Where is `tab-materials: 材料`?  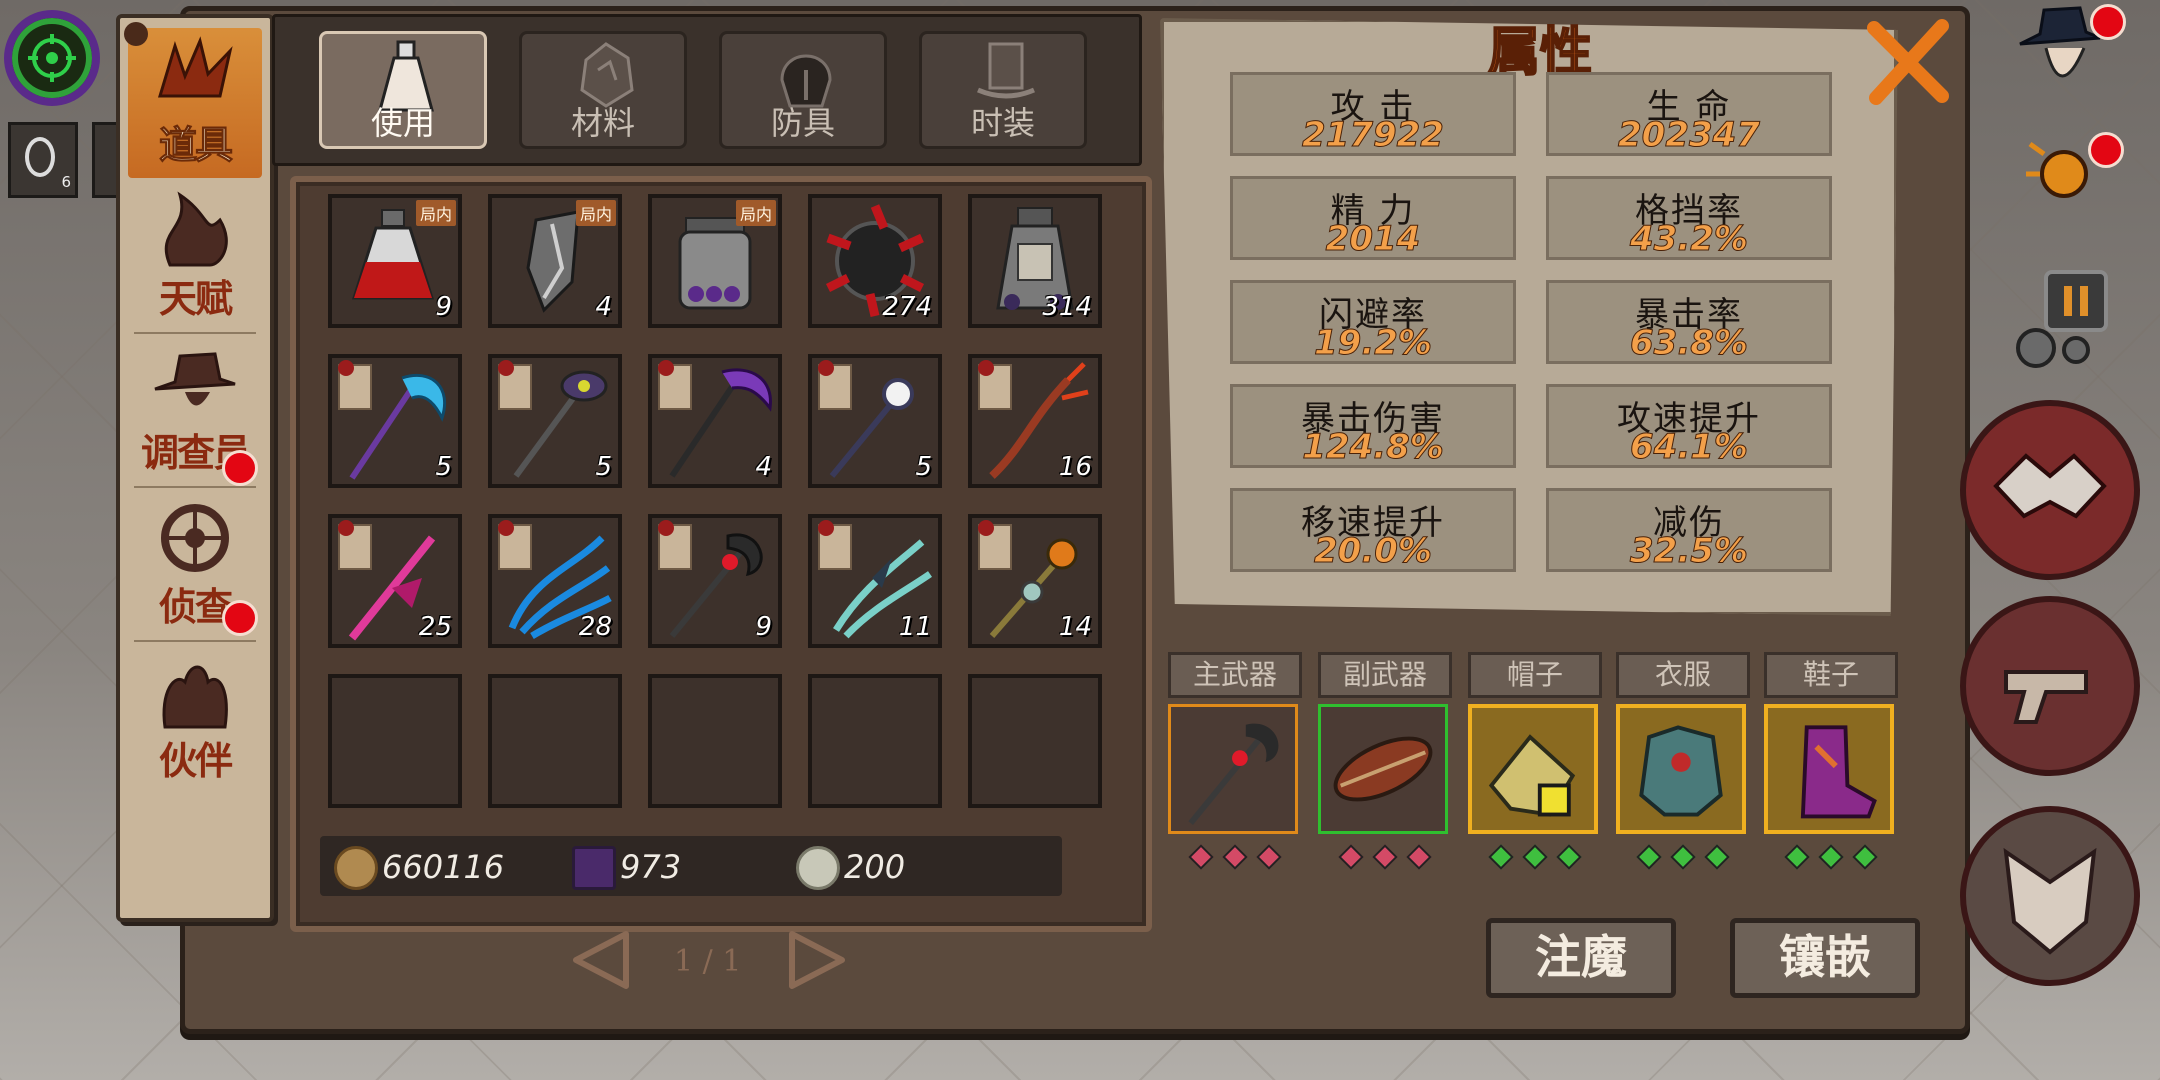 tab-materials: 材料 is located at coordinates (603, 90).